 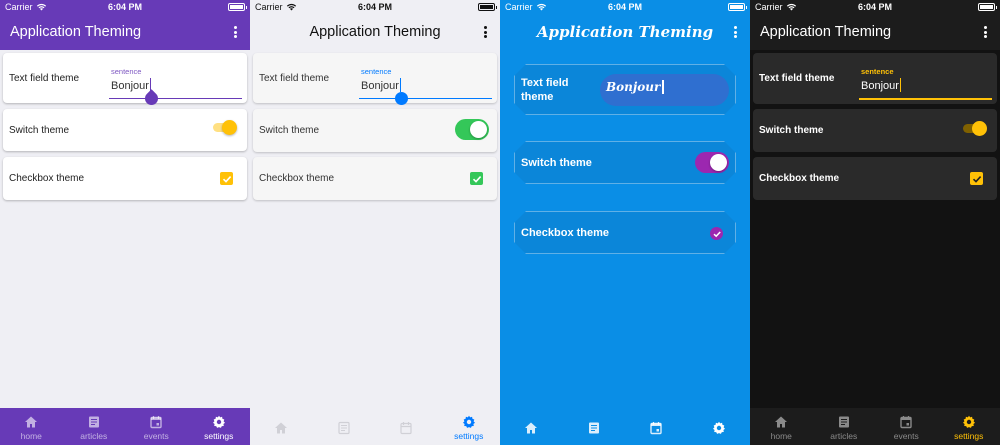 I want to click on bottom-nav: settings, so click(x=375, y=426).